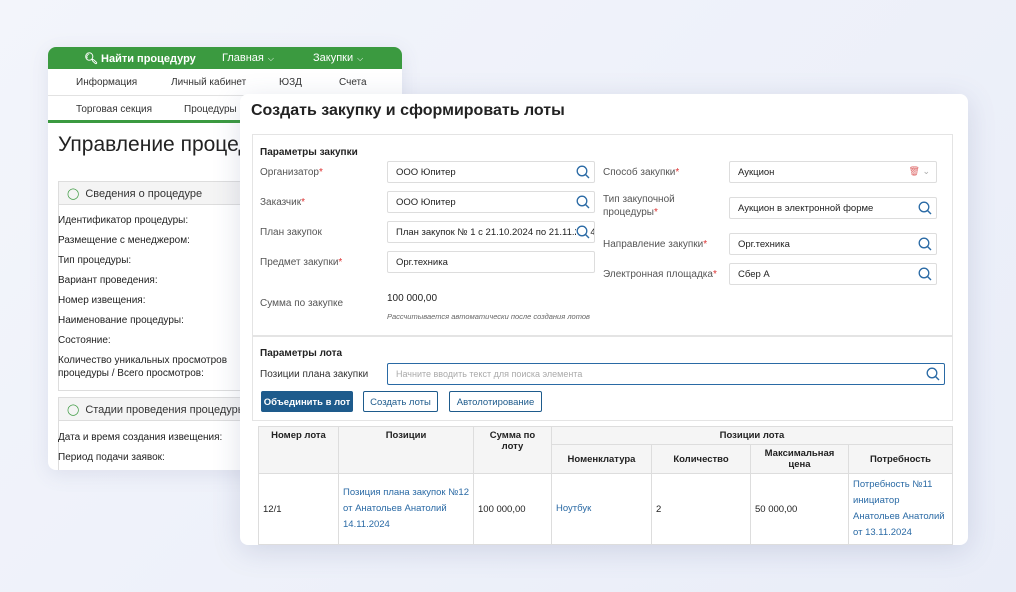 This screenshot has height=592, width=1016. Describe the element at coordinates (302, 303) in the screenshot. I see `sum-label: Сумма по закупке` at that location.